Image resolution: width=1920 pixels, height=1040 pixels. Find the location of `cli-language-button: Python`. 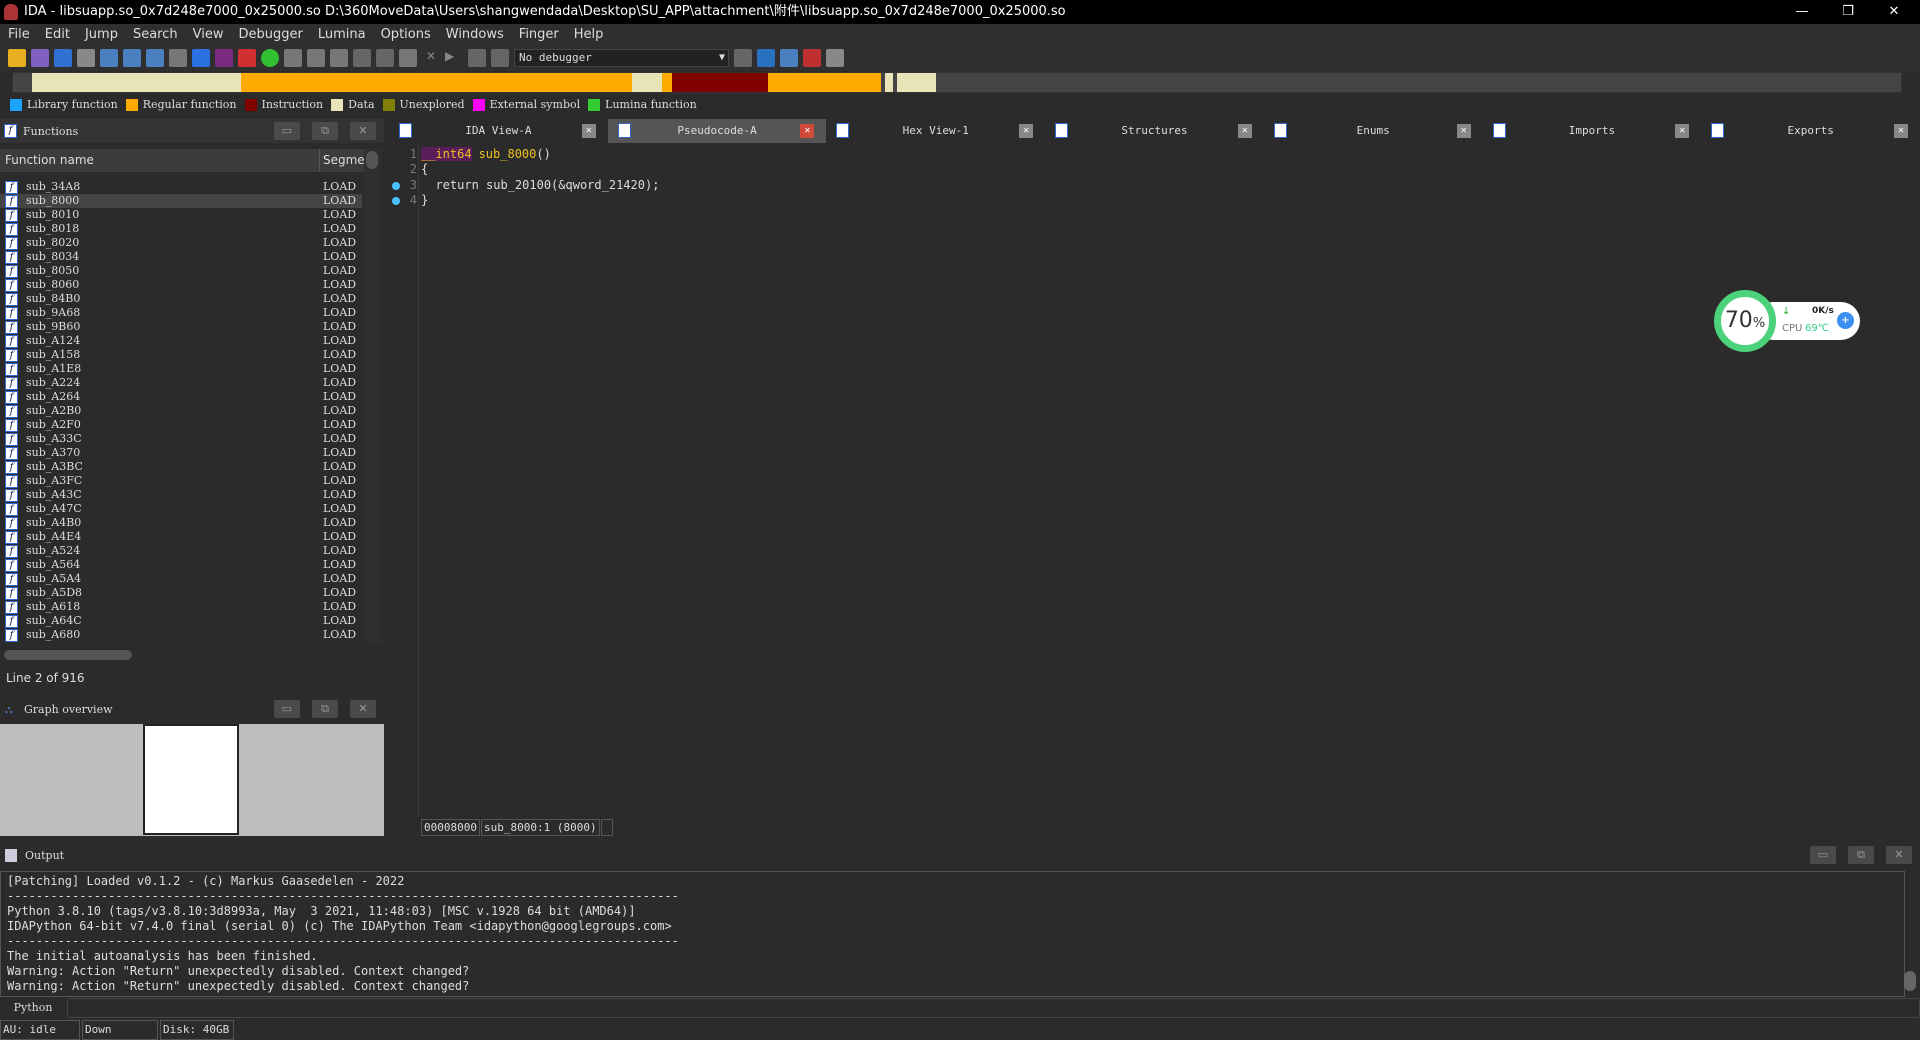

cli-language-button: Python is located at coordinates (33, 1008).